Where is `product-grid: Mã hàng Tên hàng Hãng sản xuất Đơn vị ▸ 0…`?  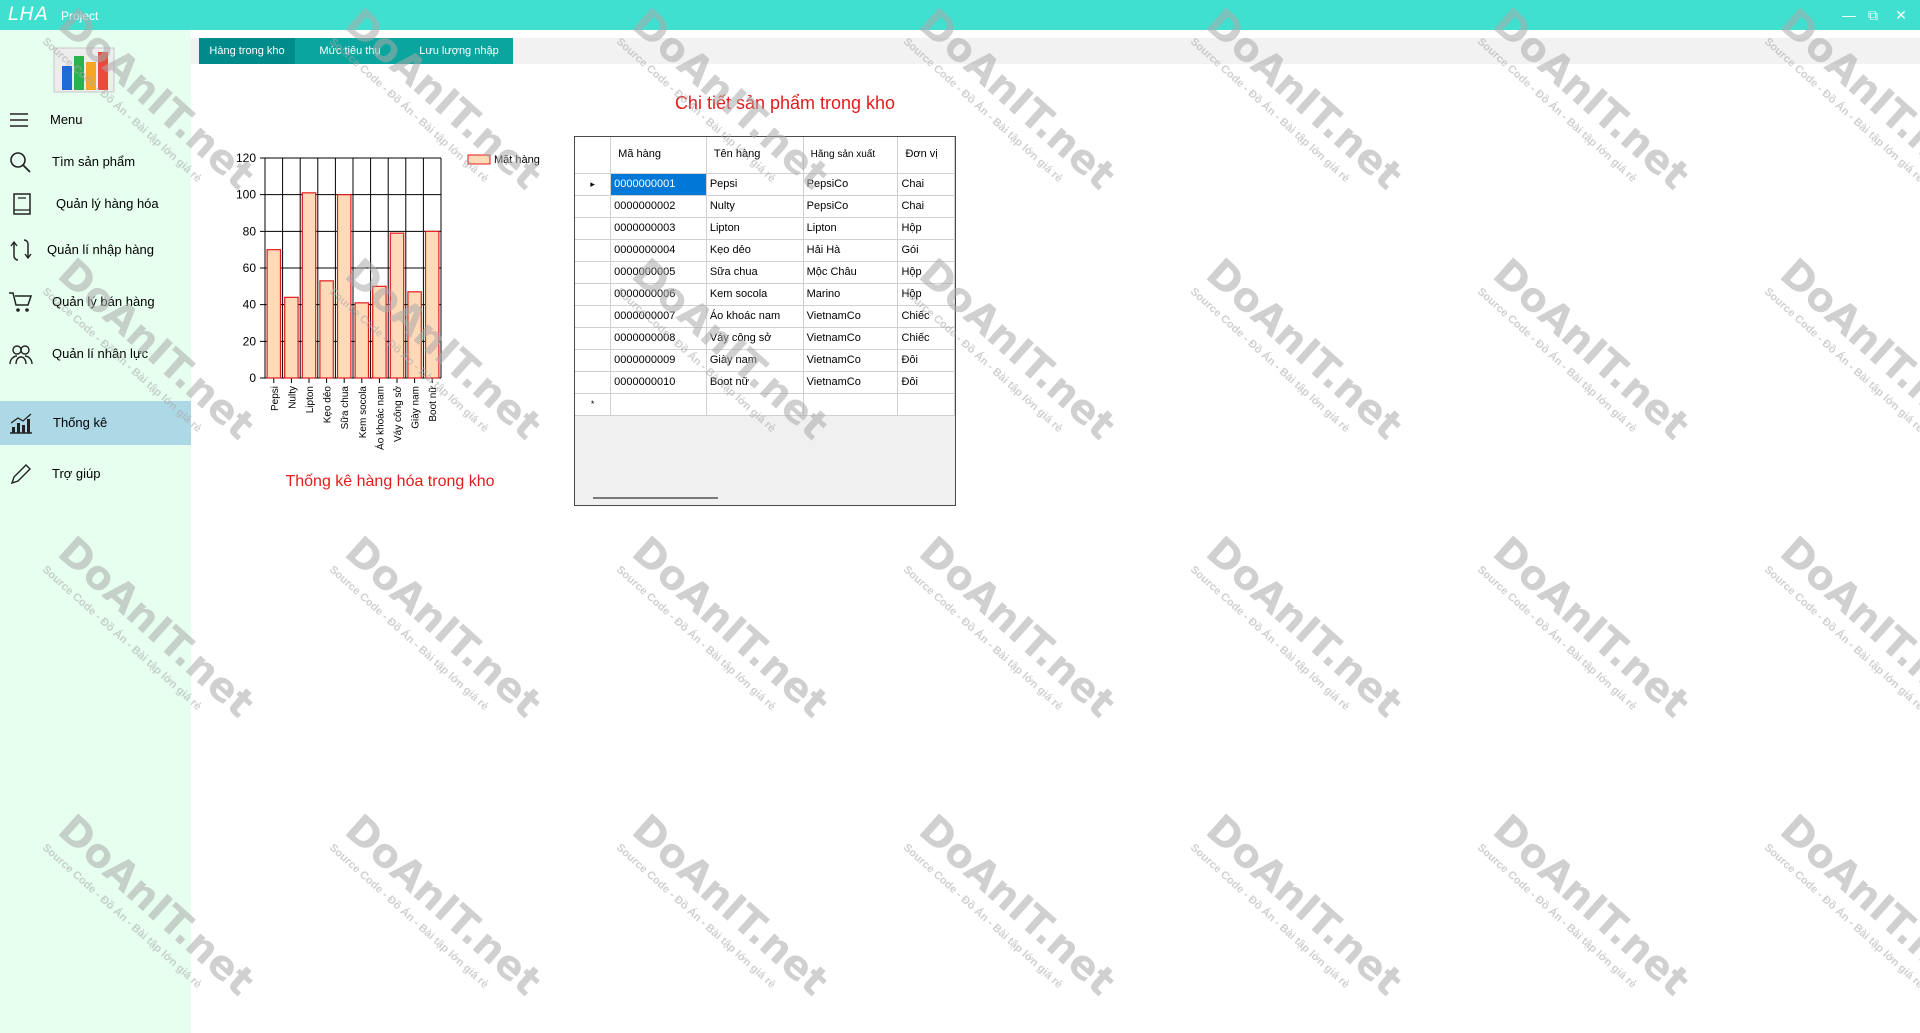 product-grid: Mã hàng Tên hàng Hãng sản xuất Đơn vị ▸ 0… is located at coordinates (765, 321).